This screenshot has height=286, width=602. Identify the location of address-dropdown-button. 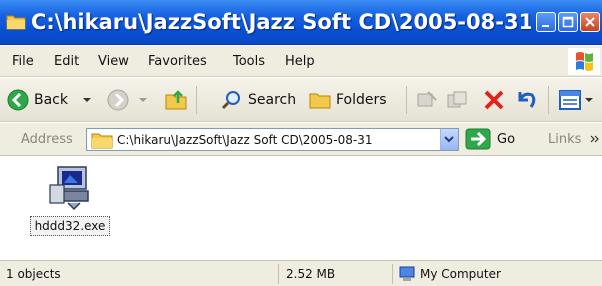
(449, 139).